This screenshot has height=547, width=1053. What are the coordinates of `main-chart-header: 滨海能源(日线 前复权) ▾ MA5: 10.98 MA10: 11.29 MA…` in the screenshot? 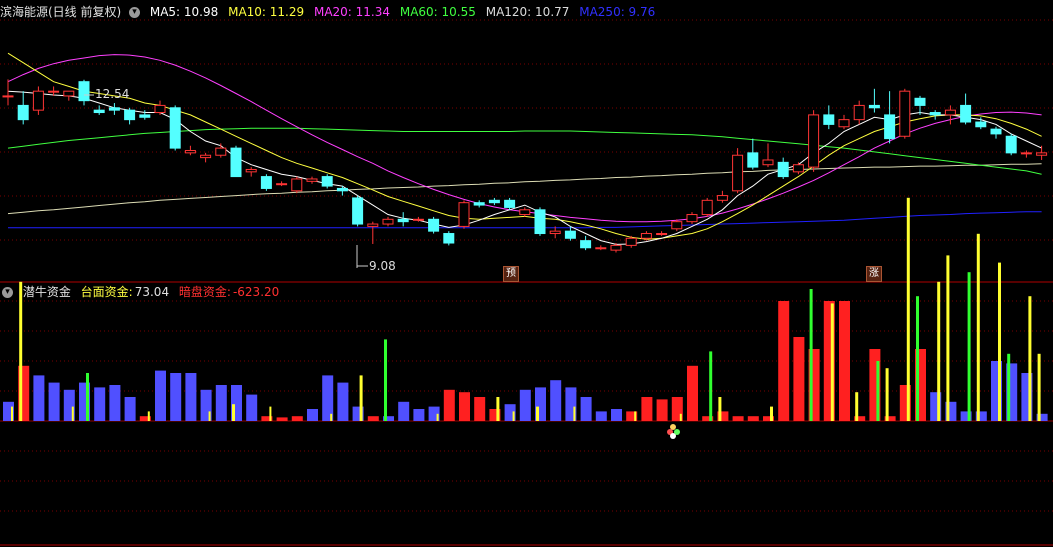 It's located at (330, 12).